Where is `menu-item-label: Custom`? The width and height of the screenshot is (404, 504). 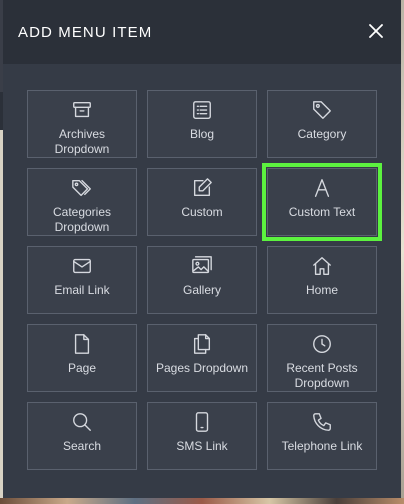 menu-item-label: Custom is located at coordinates (202, 212).